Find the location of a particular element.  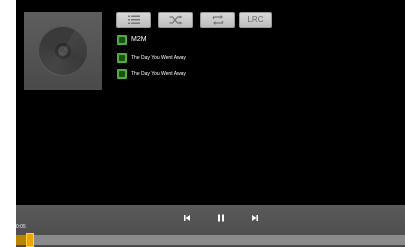

lyrics-button: LRC is located at coordinates (255, 20).